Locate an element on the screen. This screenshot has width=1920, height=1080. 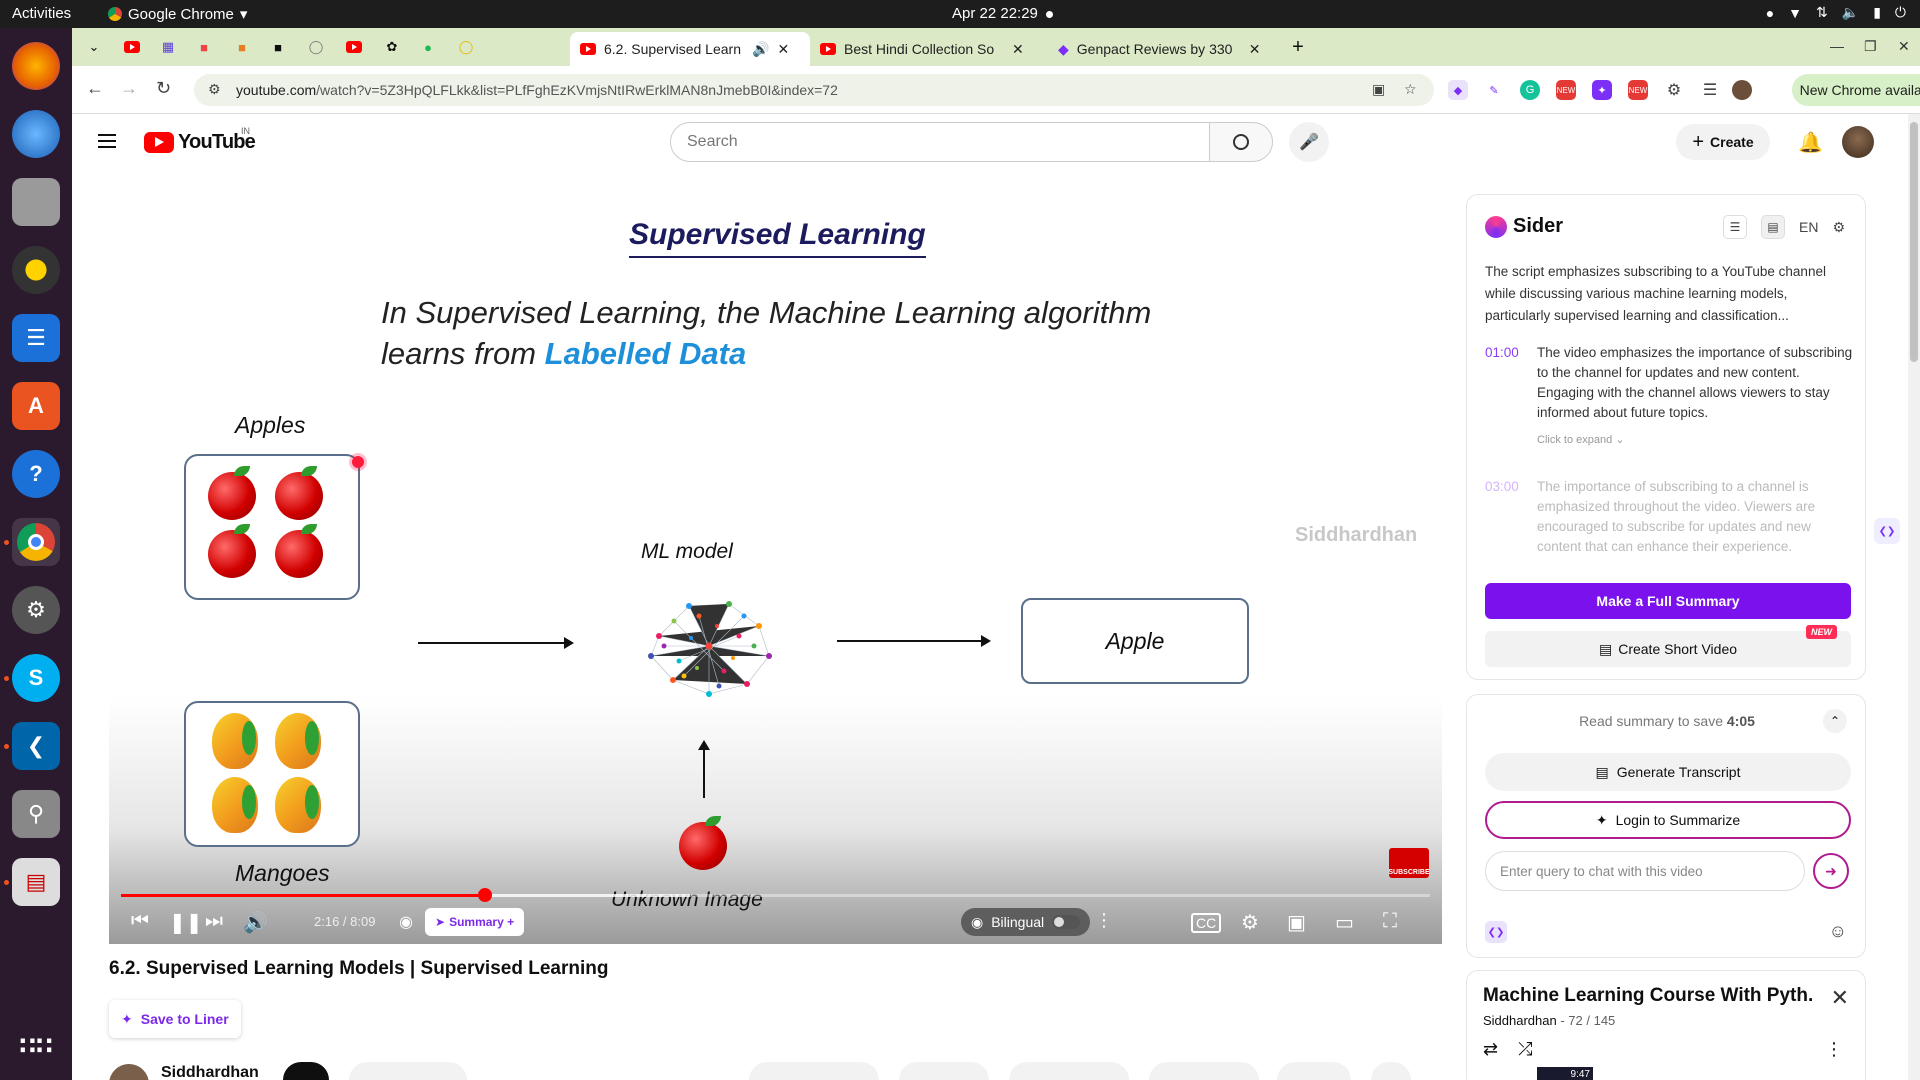
bookmark-star-icon: ☆ is located at coordinates (1410, 89).